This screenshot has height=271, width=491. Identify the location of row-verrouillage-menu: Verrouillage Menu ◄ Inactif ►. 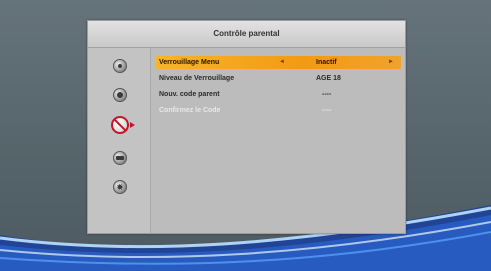
(278, 62).